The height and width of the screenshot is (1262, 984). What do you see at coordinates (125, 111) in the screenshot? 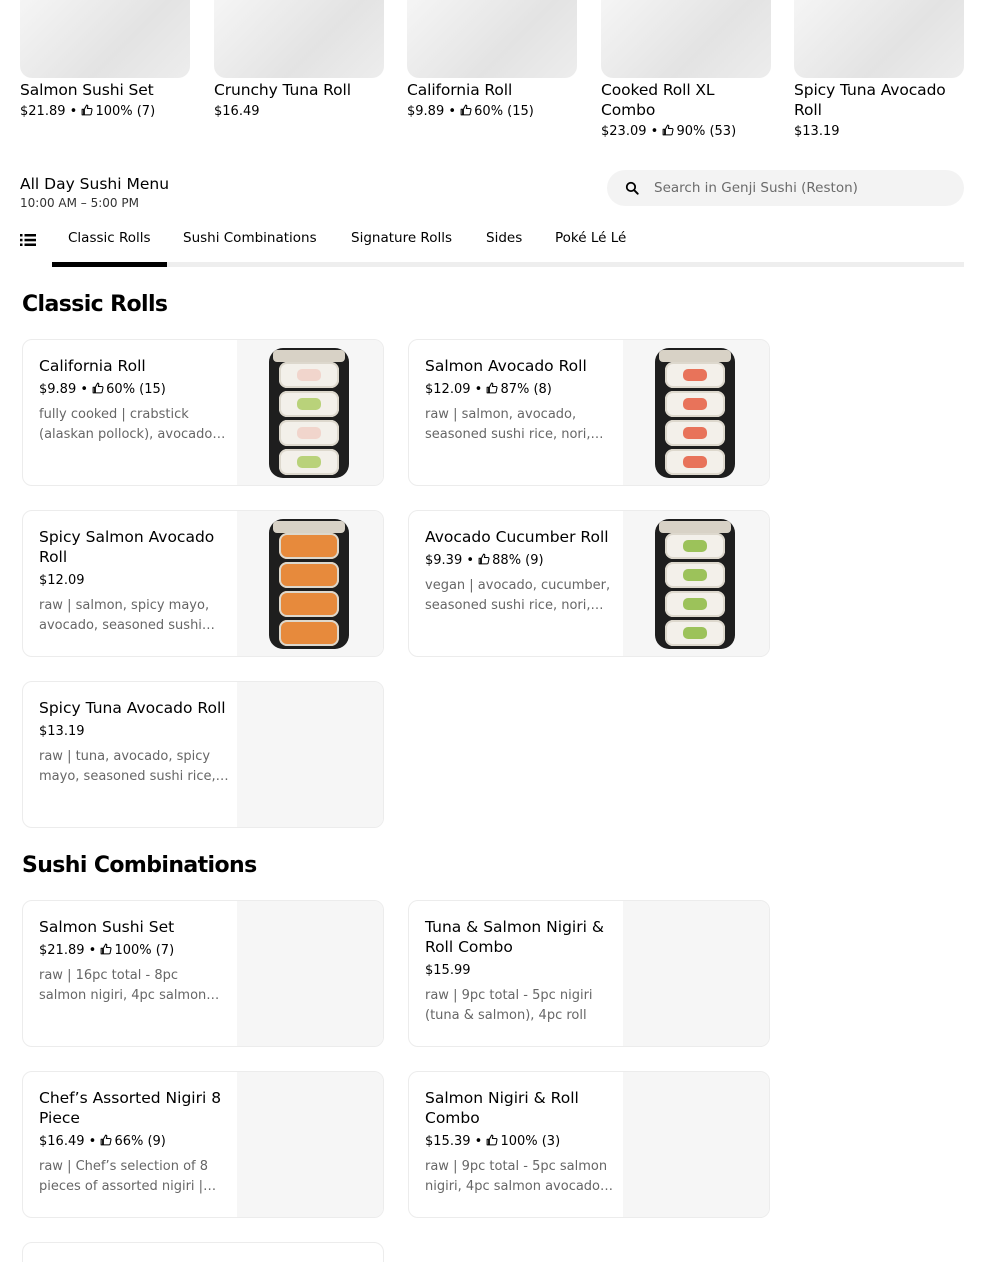
I see `carousel-item-rating: 100% (7)` at bounding box center [125, 111].